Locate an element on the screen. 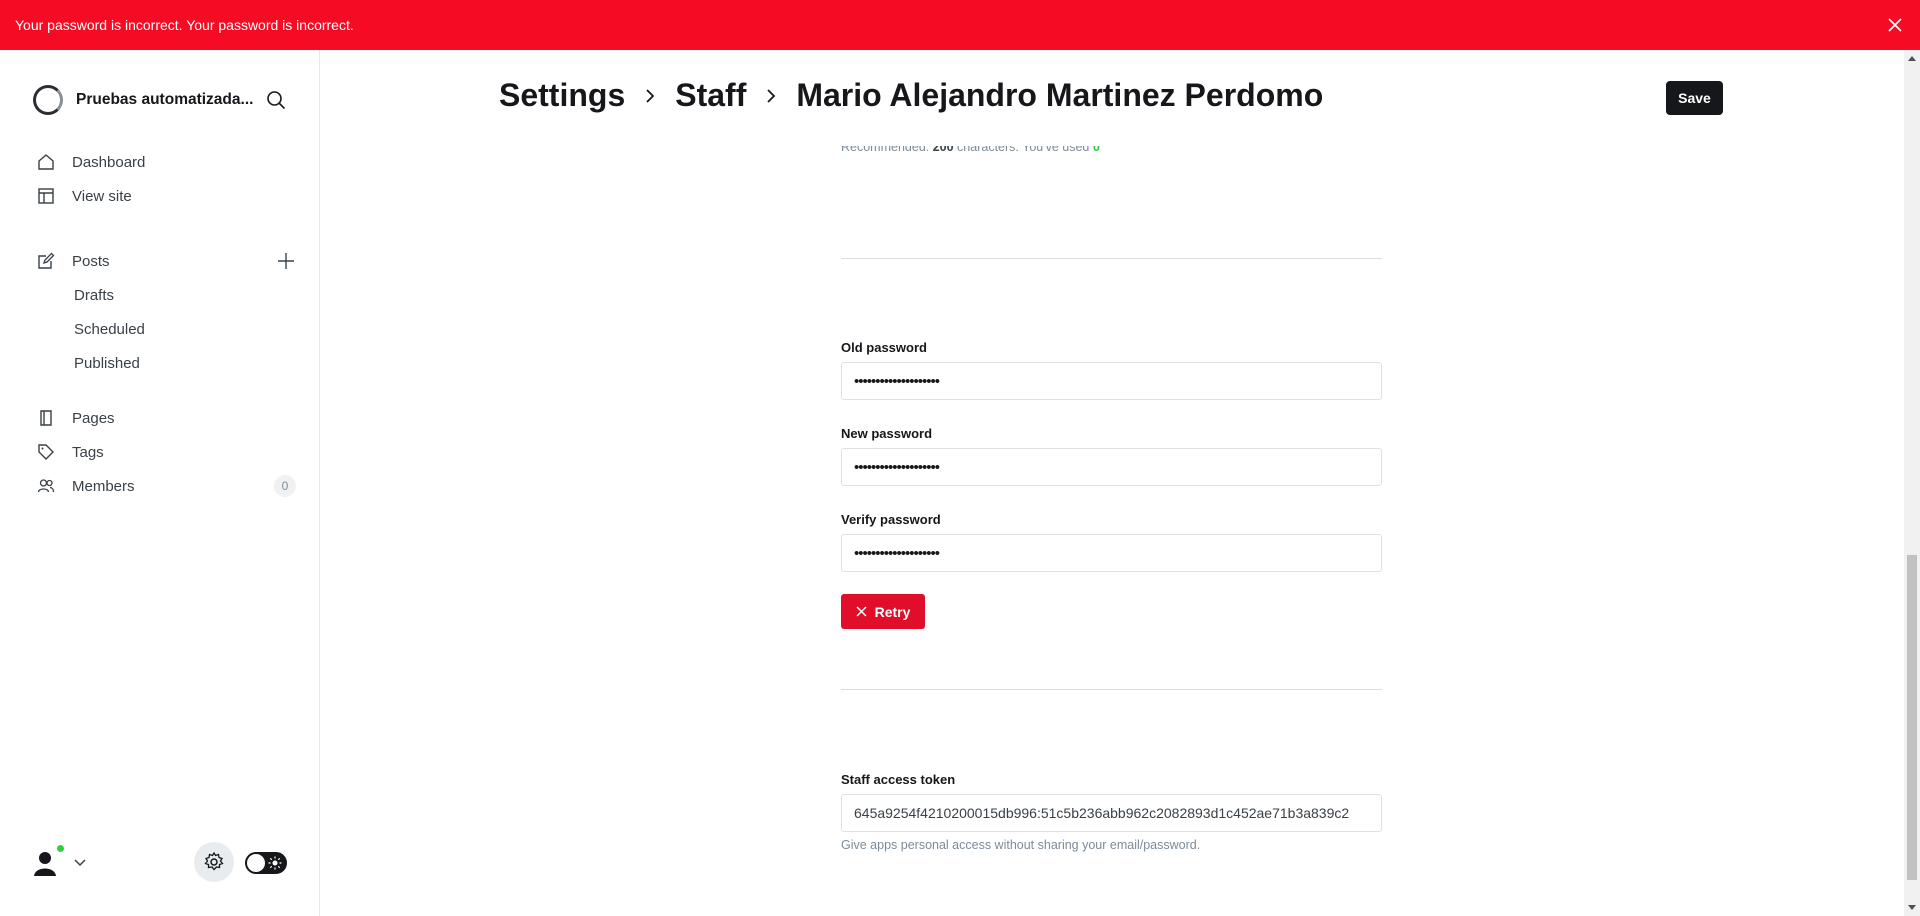 The height and width of the screenshot is (916, 1920). sidebar-item-pages: Pages is located at coordinates (166, 418).